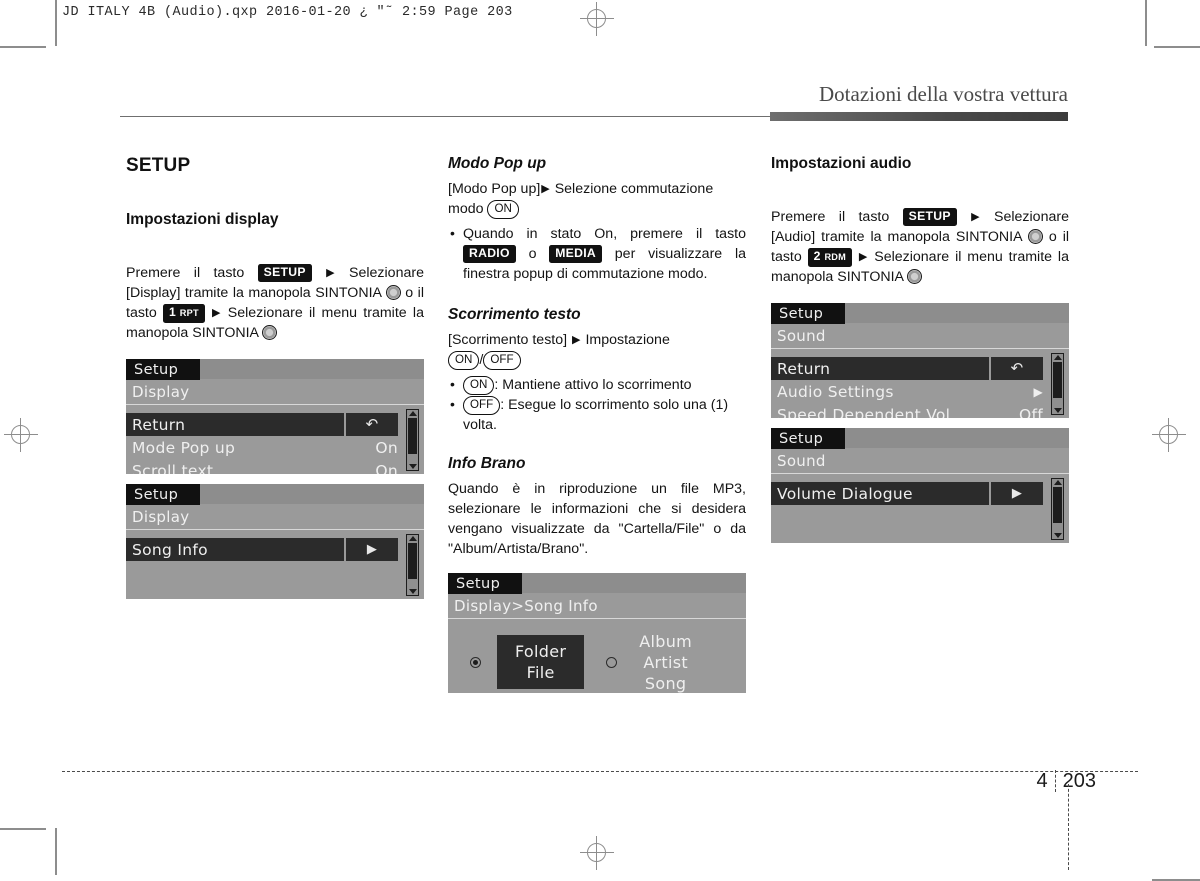  Describe the element at coordinates (1042, 781) in the screenshot. I see `footer-chapter: 4` at that location.